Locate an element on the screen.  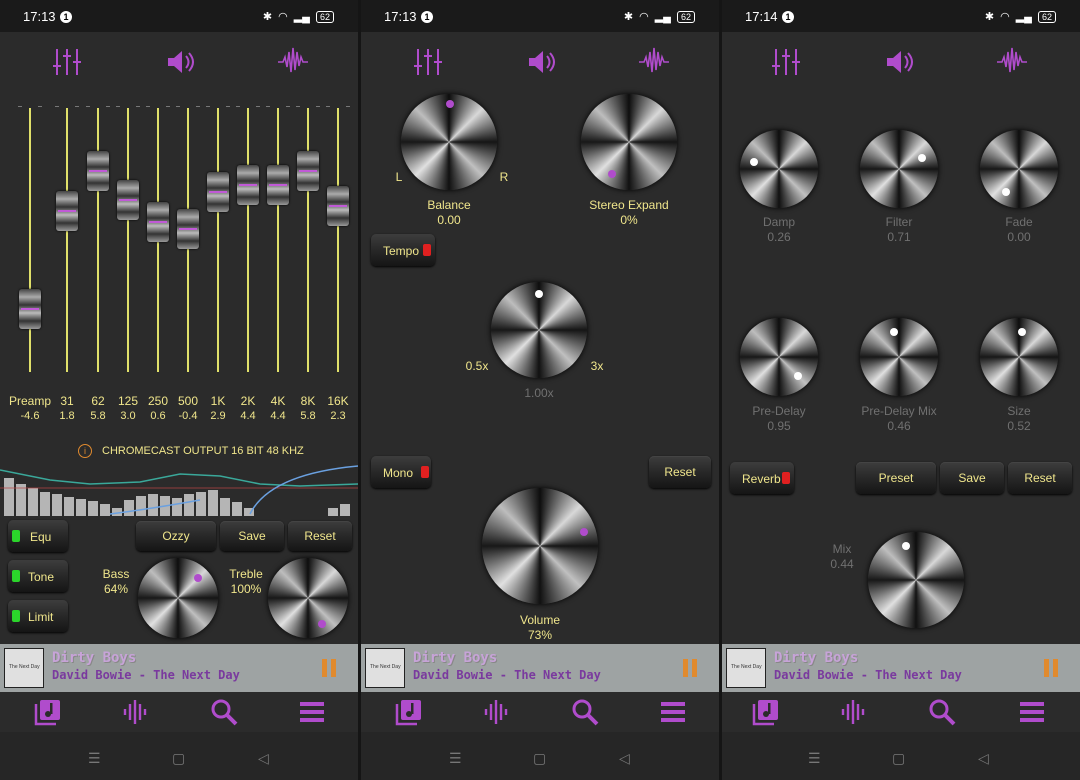
reverb-reset-button: Reset is located at coordinates (1040, 478).